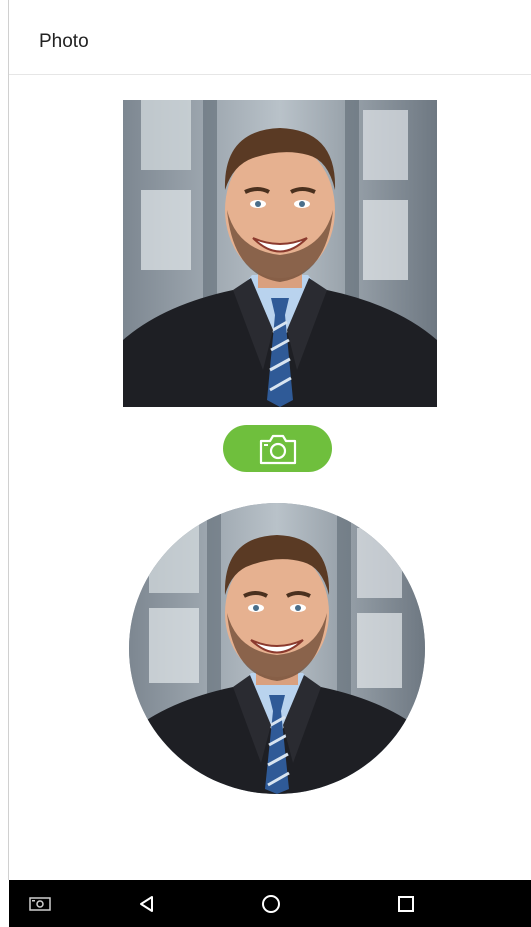 The height and width of the screenshot is (927, 531). I want to click on nav-recents, so click(406, 903).